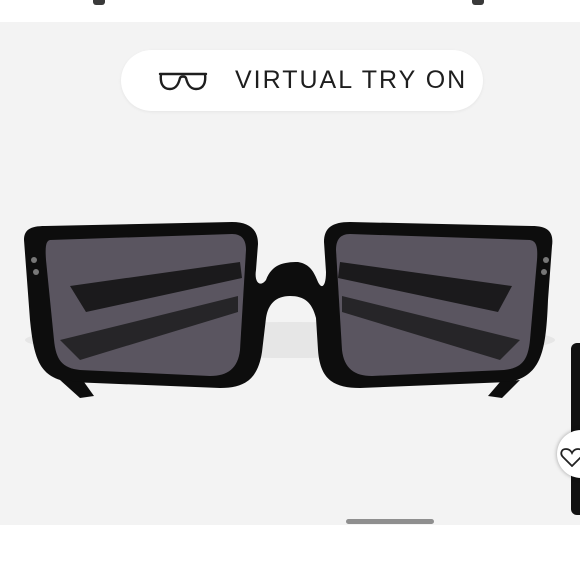  I want to click on scroll-handle, so click(390, 521).